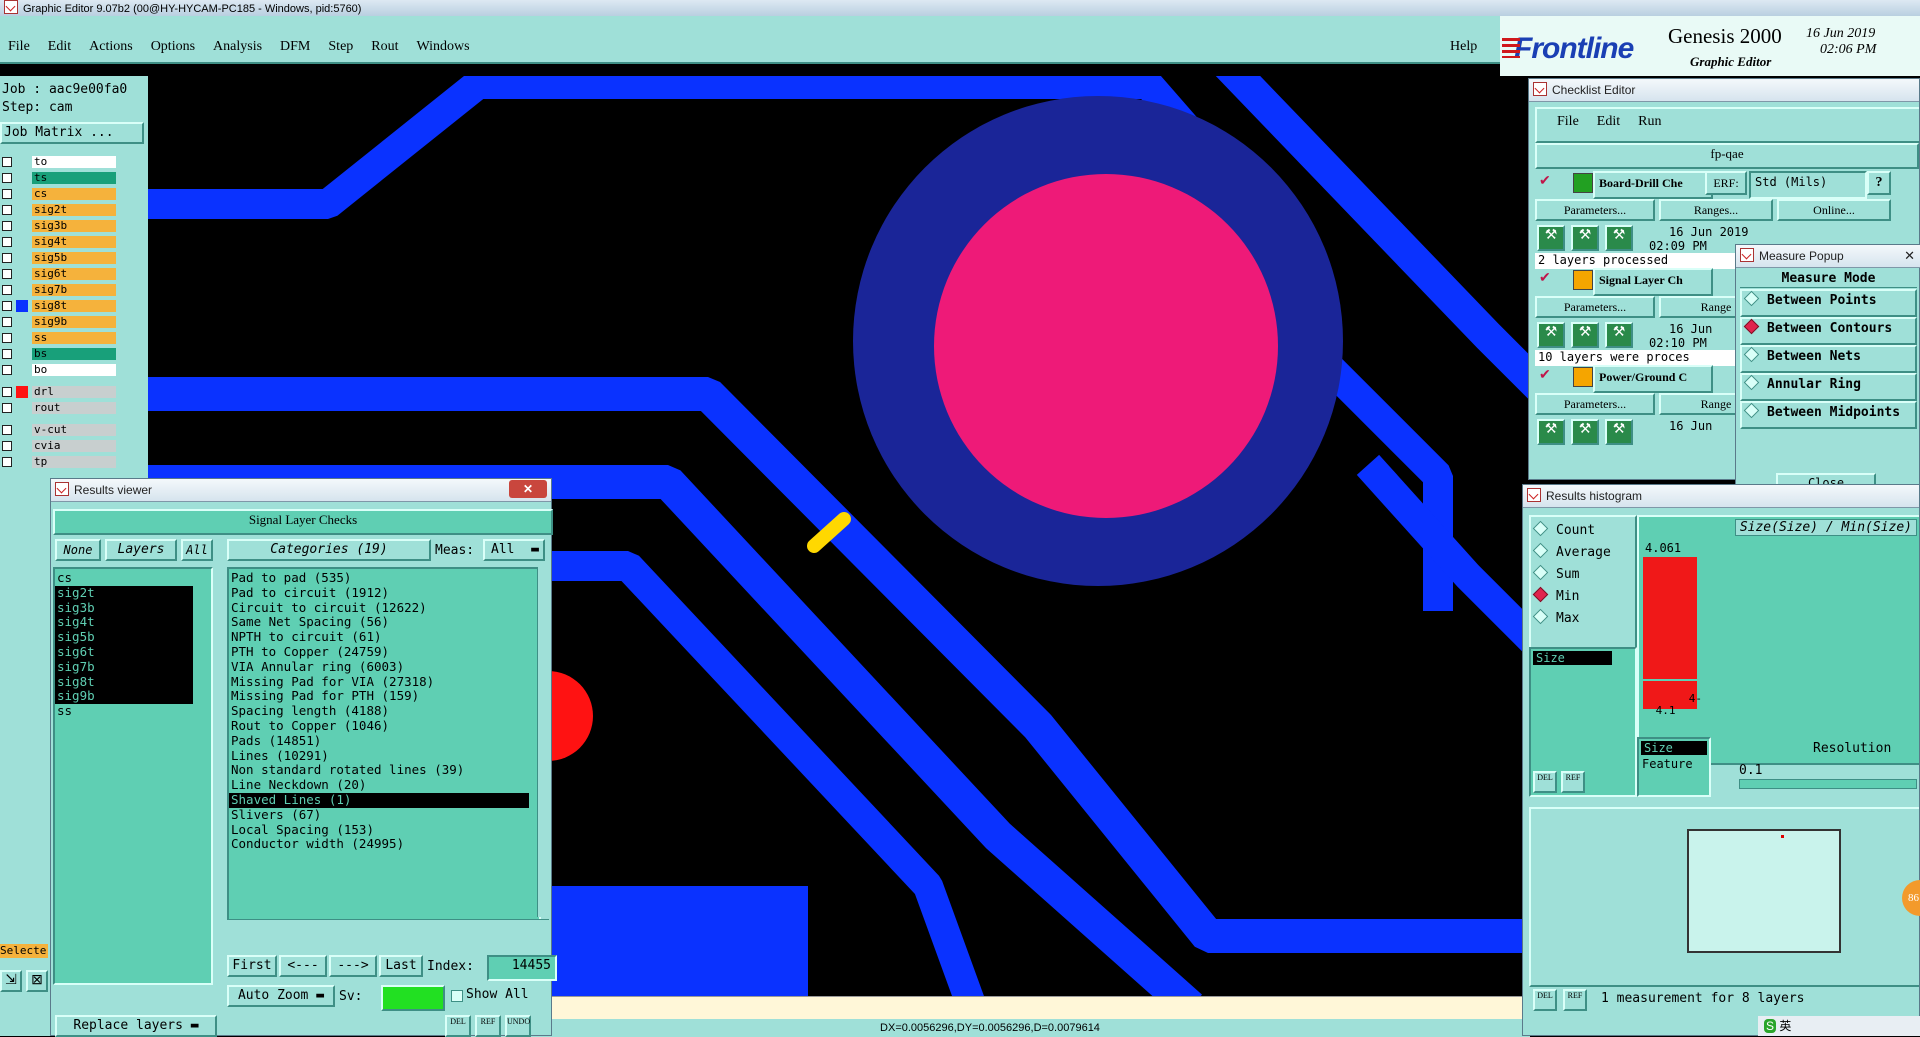  I want to click on layer-row: ts, so click(59, 178).